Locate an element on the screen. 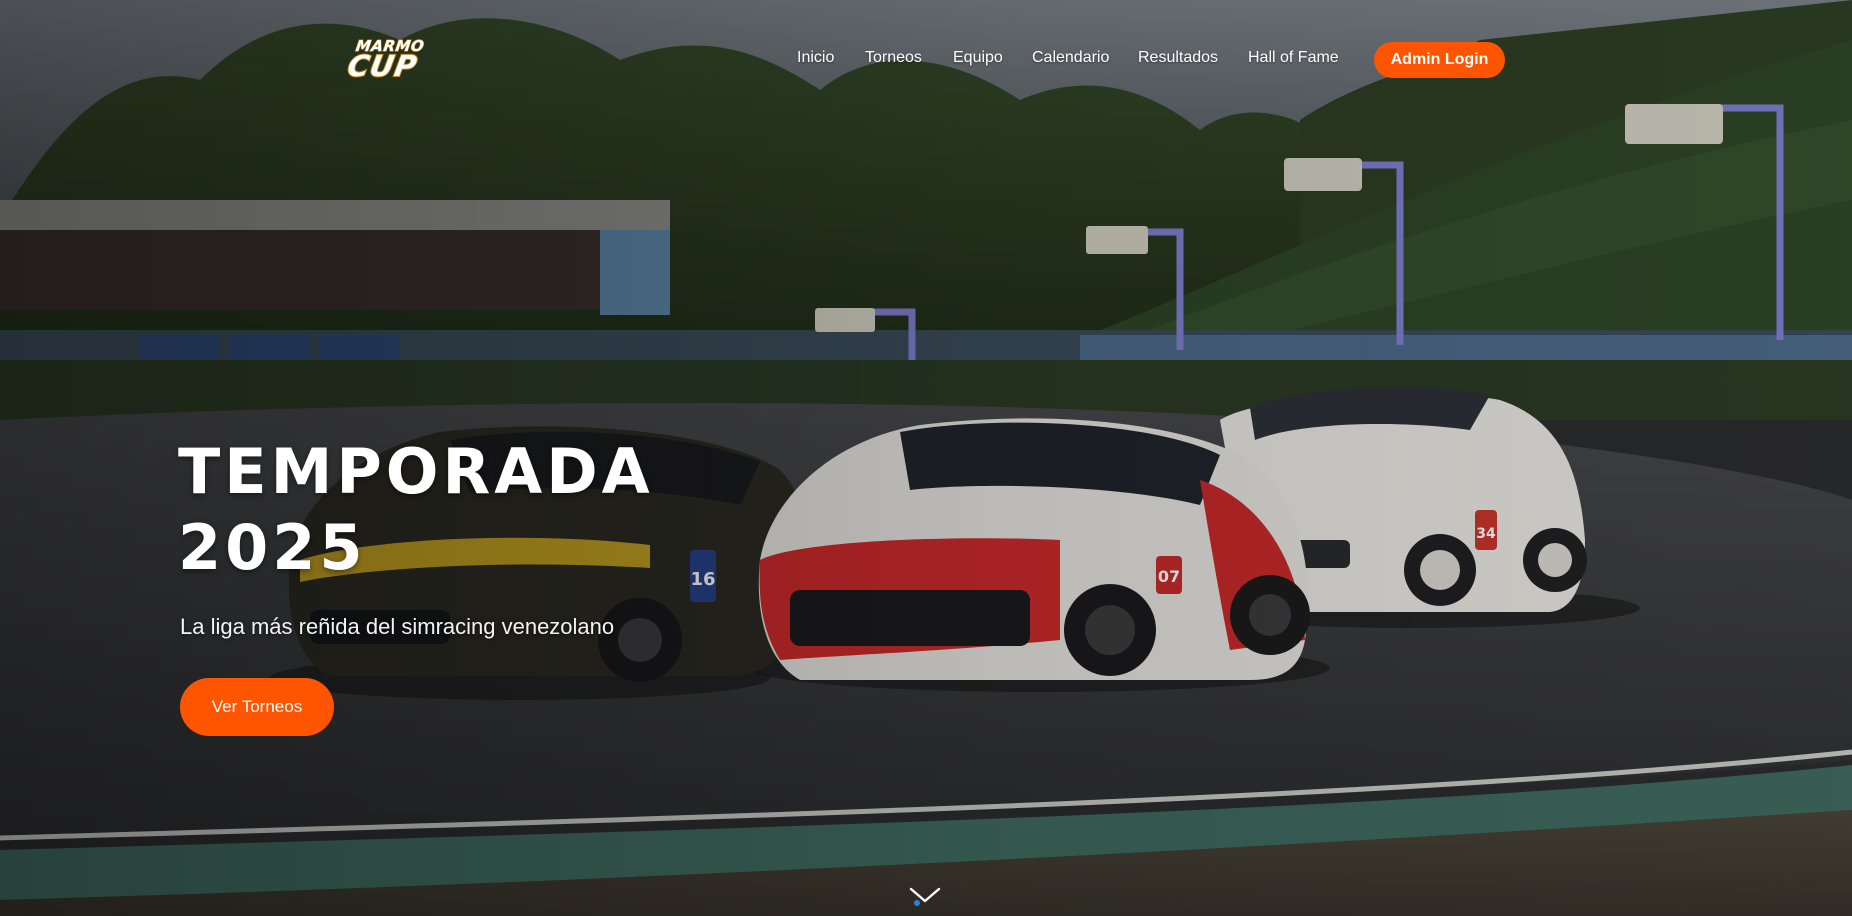 The image size is (1852, 916). scroll-down-indicator is located at coordinates (925, 896).